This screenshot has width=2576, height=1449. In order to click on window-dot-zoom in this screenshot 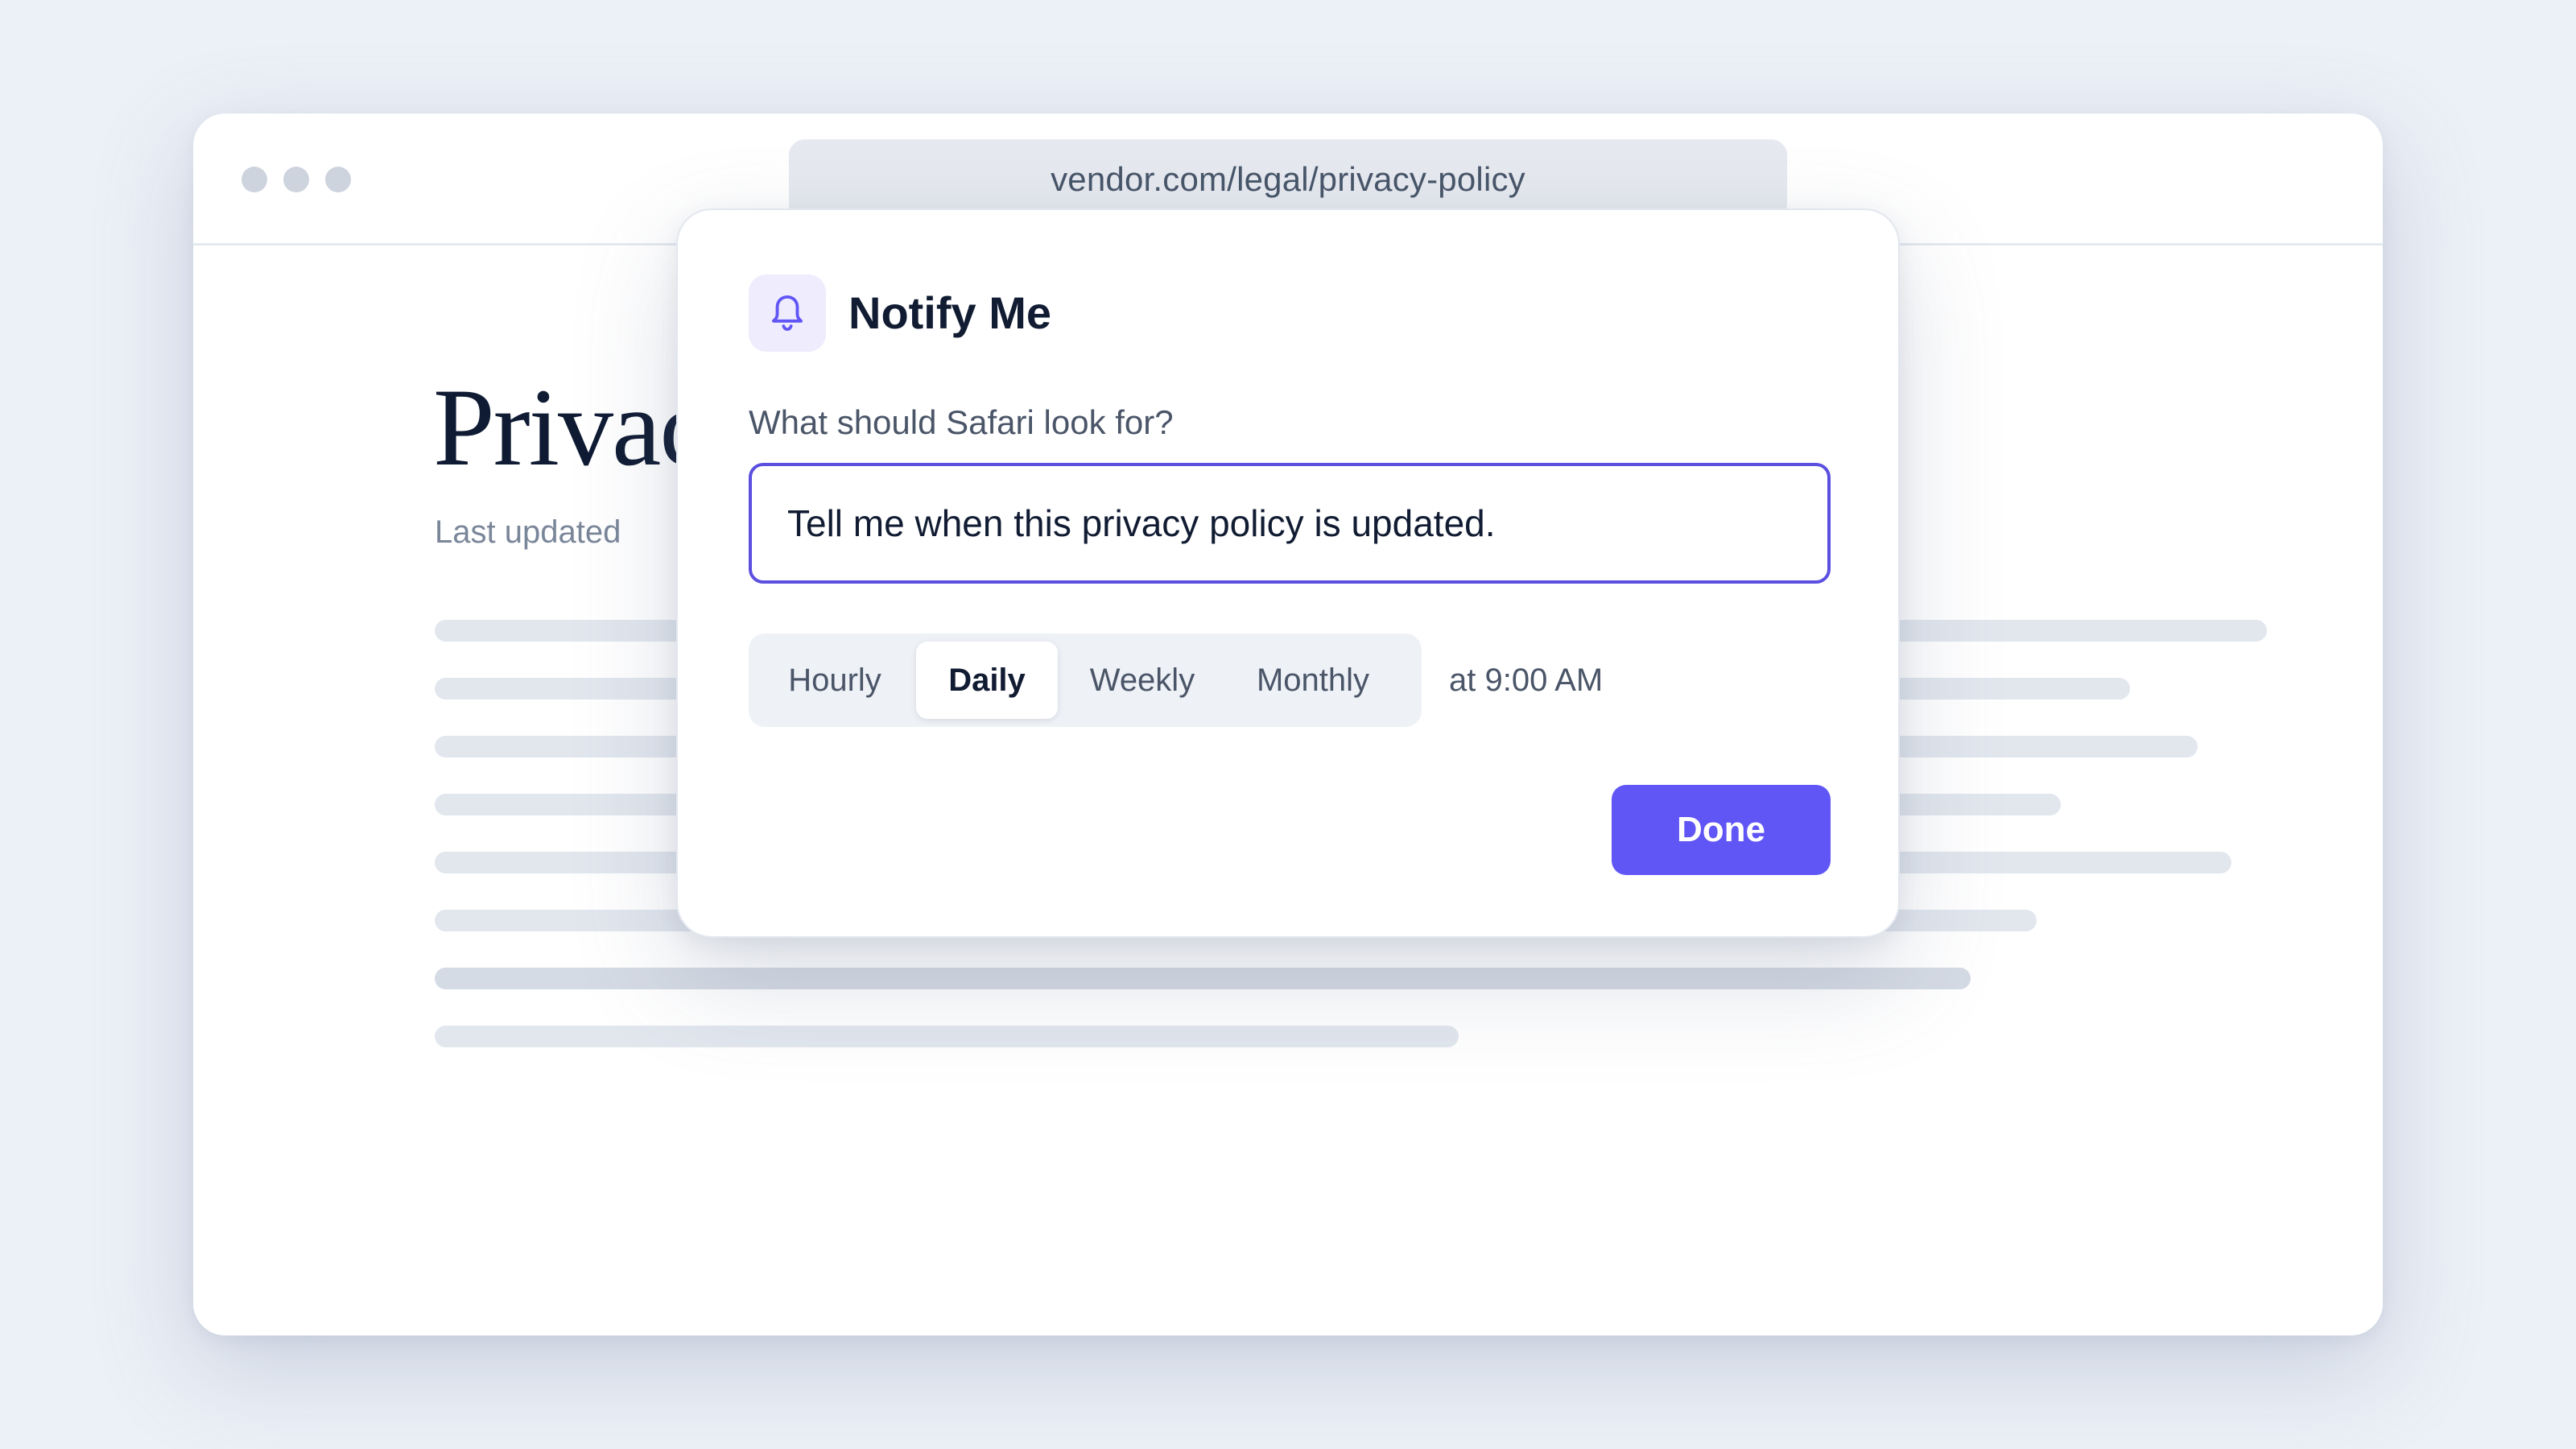, I will do `click(338, 179)`.